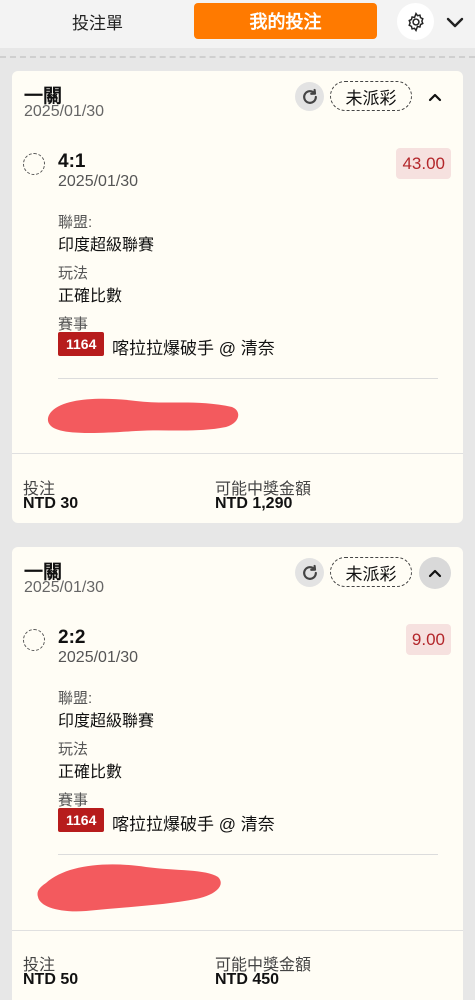 The height and width of the screenshot is (1000, 475). Describe the element at coordinates (51, 503) in the screenshot. I see `stake-value: NTD 30` at that location.